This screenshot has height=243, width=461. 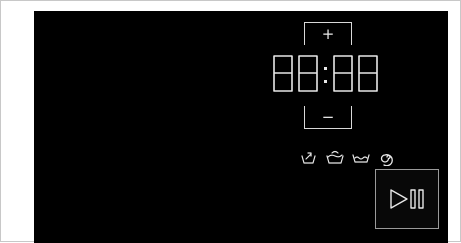 I want to click on colon-separator, so click(x=325, y=75).